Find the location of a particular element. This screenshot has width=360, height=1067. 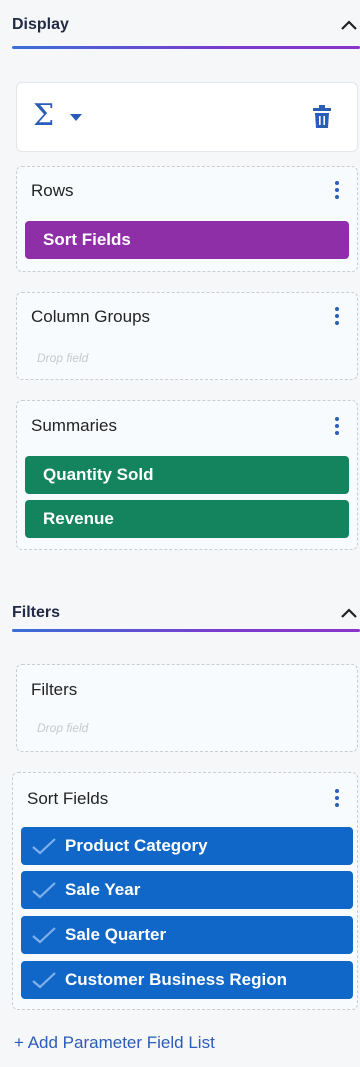

field-pill: Revenue is located at coordinates (187, 519).